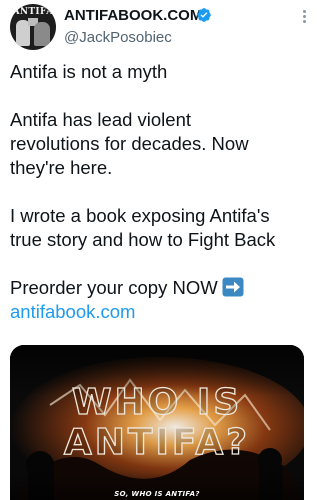 The image size is (320, 500). Describe the element at coordinates (114, 287) in the screenshot. I see `cta-text: Preorder your copy NOW` at that location.